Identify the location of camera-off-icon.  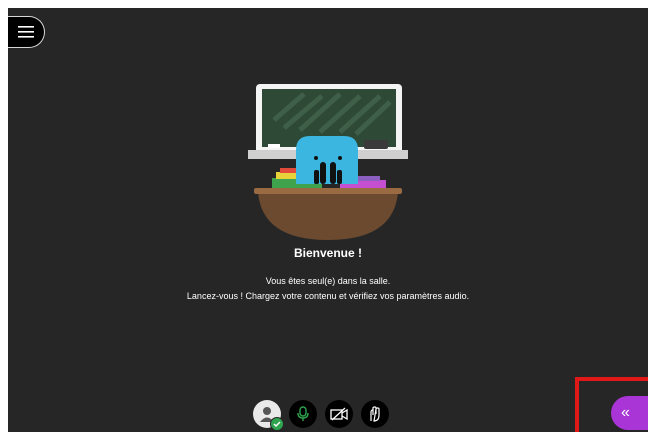
(339, 414).